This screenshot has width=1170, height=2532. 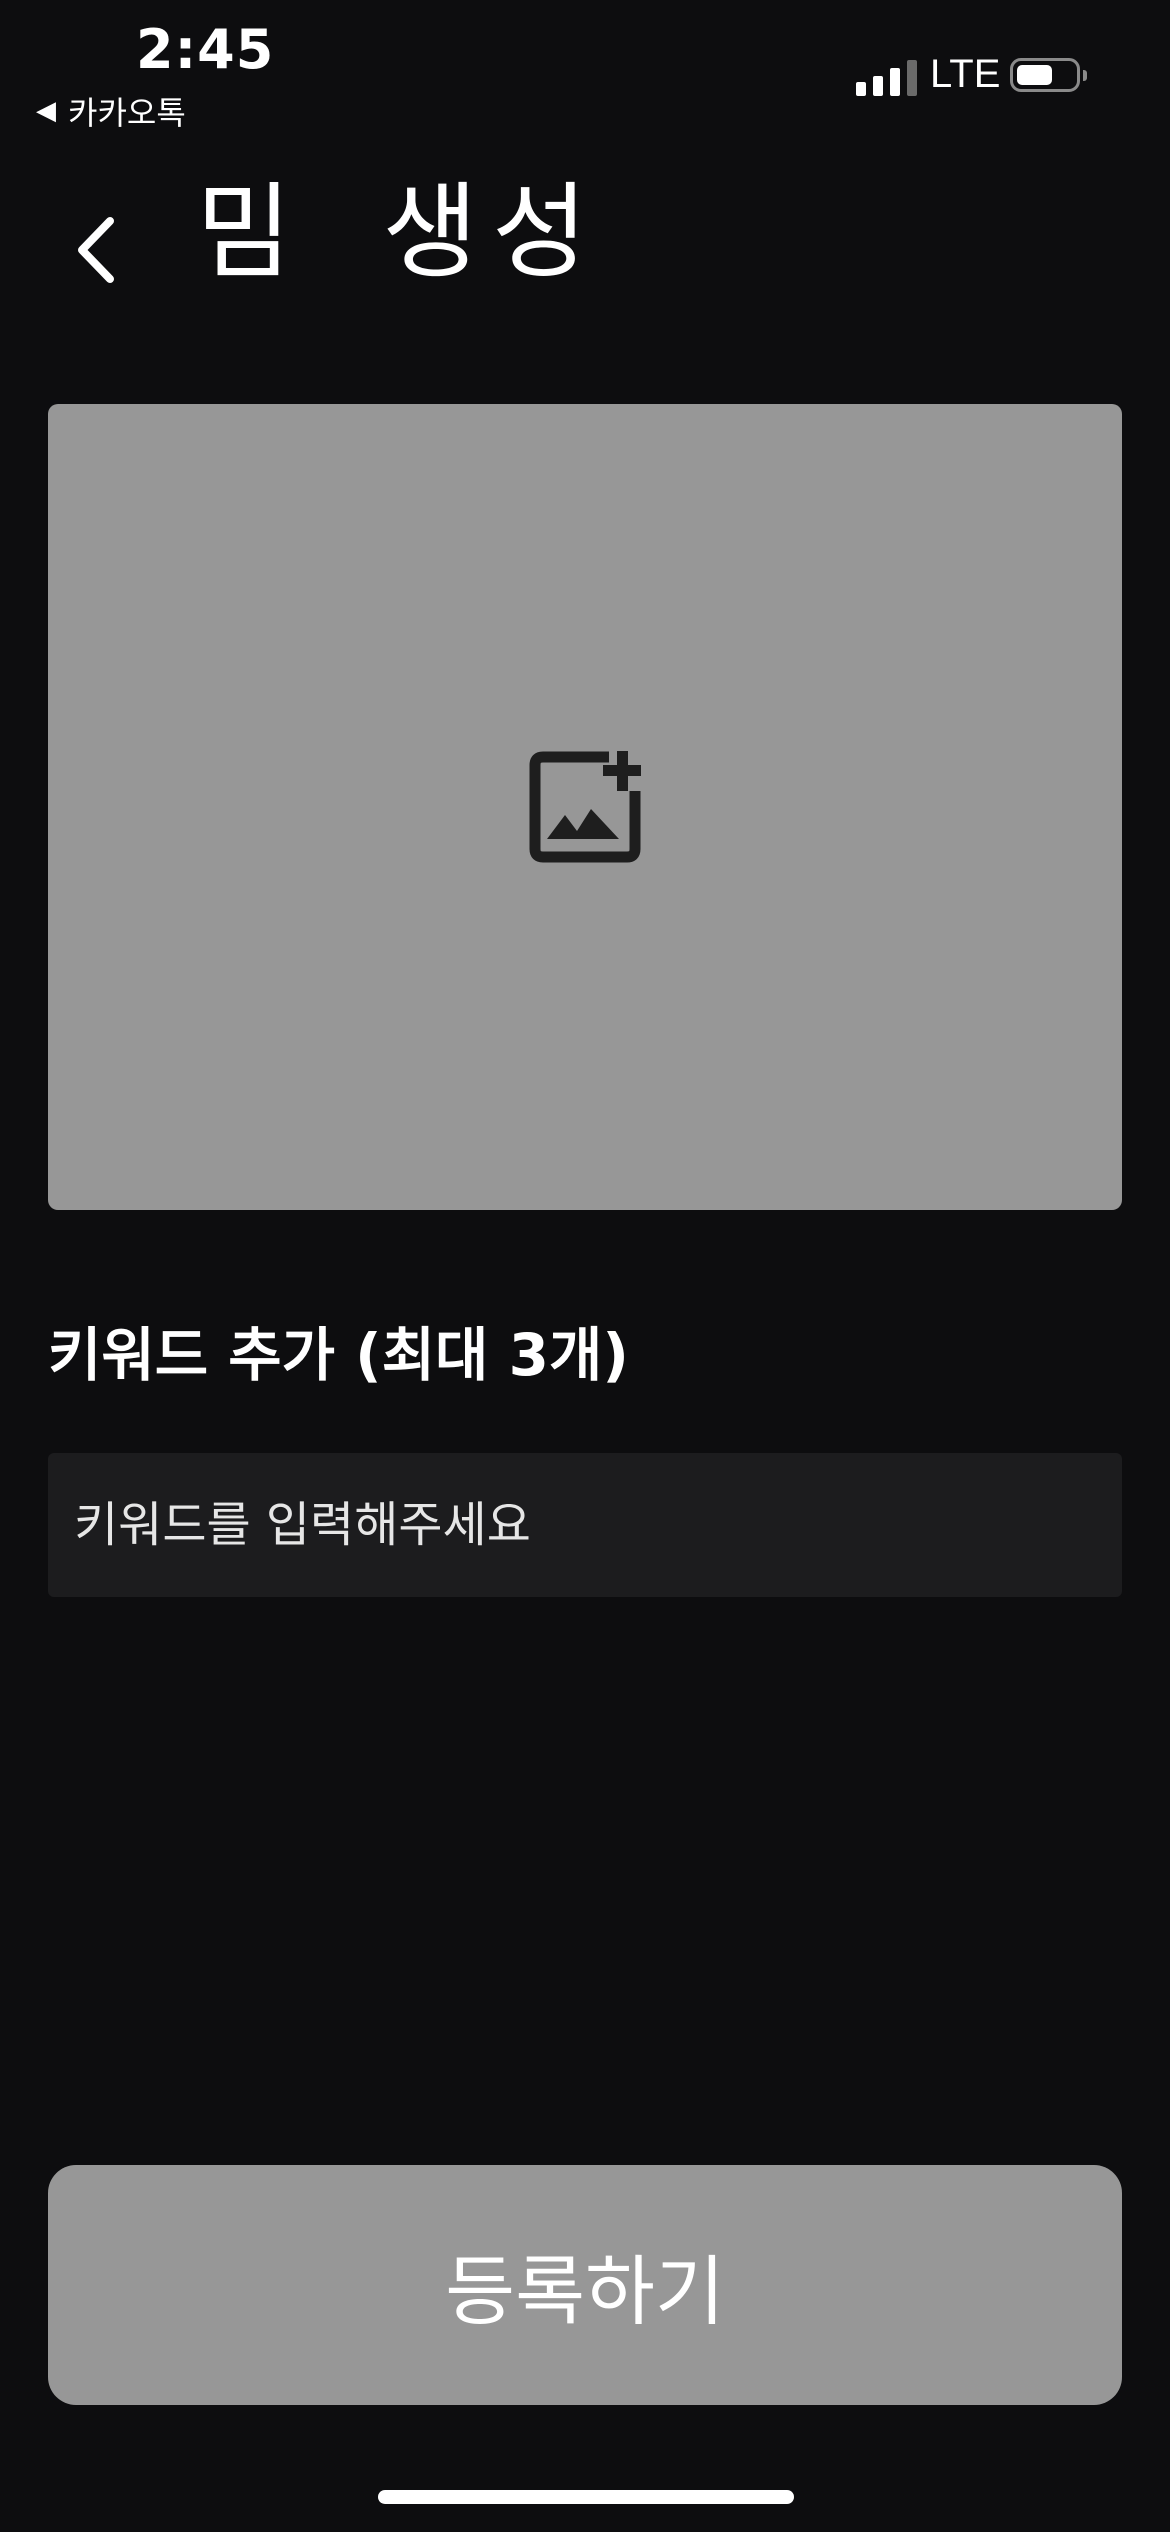 I want to click on signal-icon, so click(x=886, y=77).